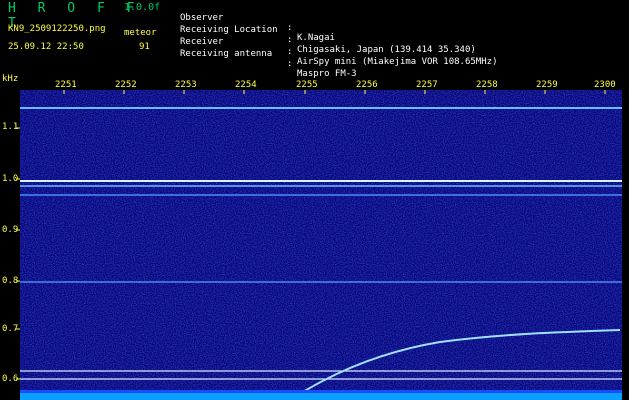 The height and width of the screenshot is (400, 629). What do you see at coordinates (57, 29) in the screenshot?
I see `file-name: KN9_2509122250.png` at bounding box center [57, 29].